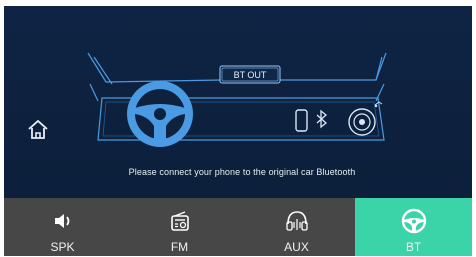 This screenshot has height=257, width=476. Describe the element at coordinates (62, 247) in the screenshot. I see `tab-spk-label: SPK` at that location.